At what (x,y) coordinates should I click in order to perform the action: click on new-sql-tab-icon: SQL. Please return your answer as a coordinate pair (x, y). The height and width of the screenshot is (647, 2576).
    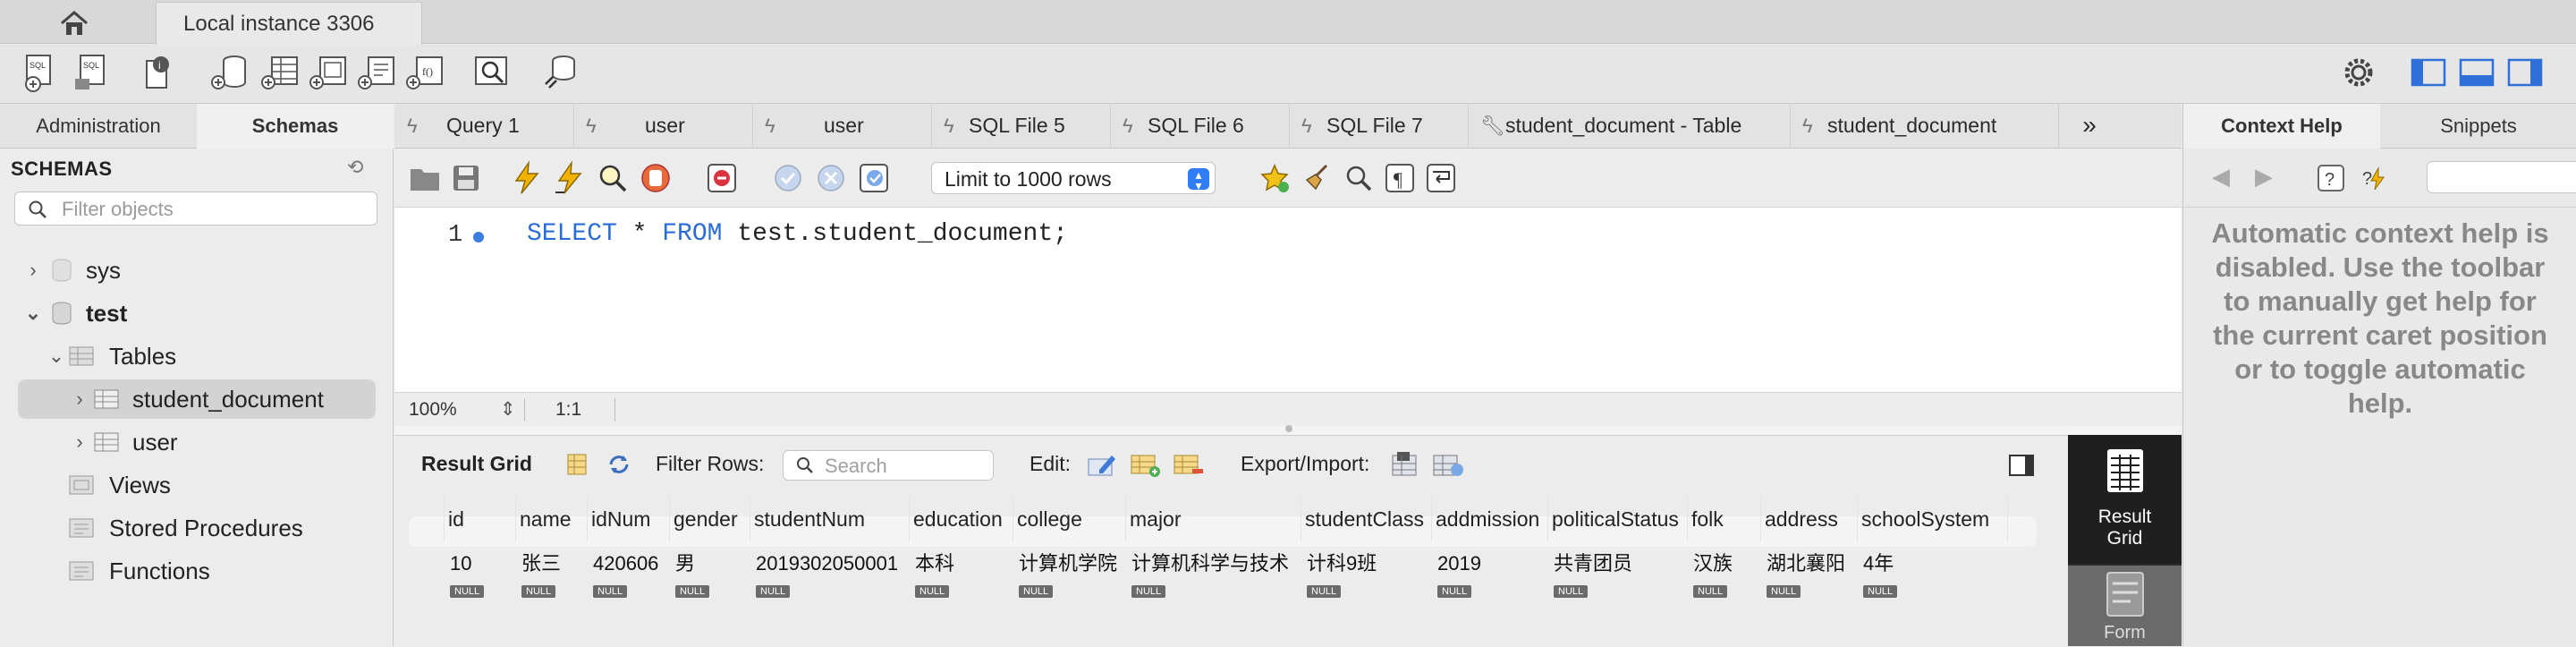
    Looking at the image, I should click on (42, 72).